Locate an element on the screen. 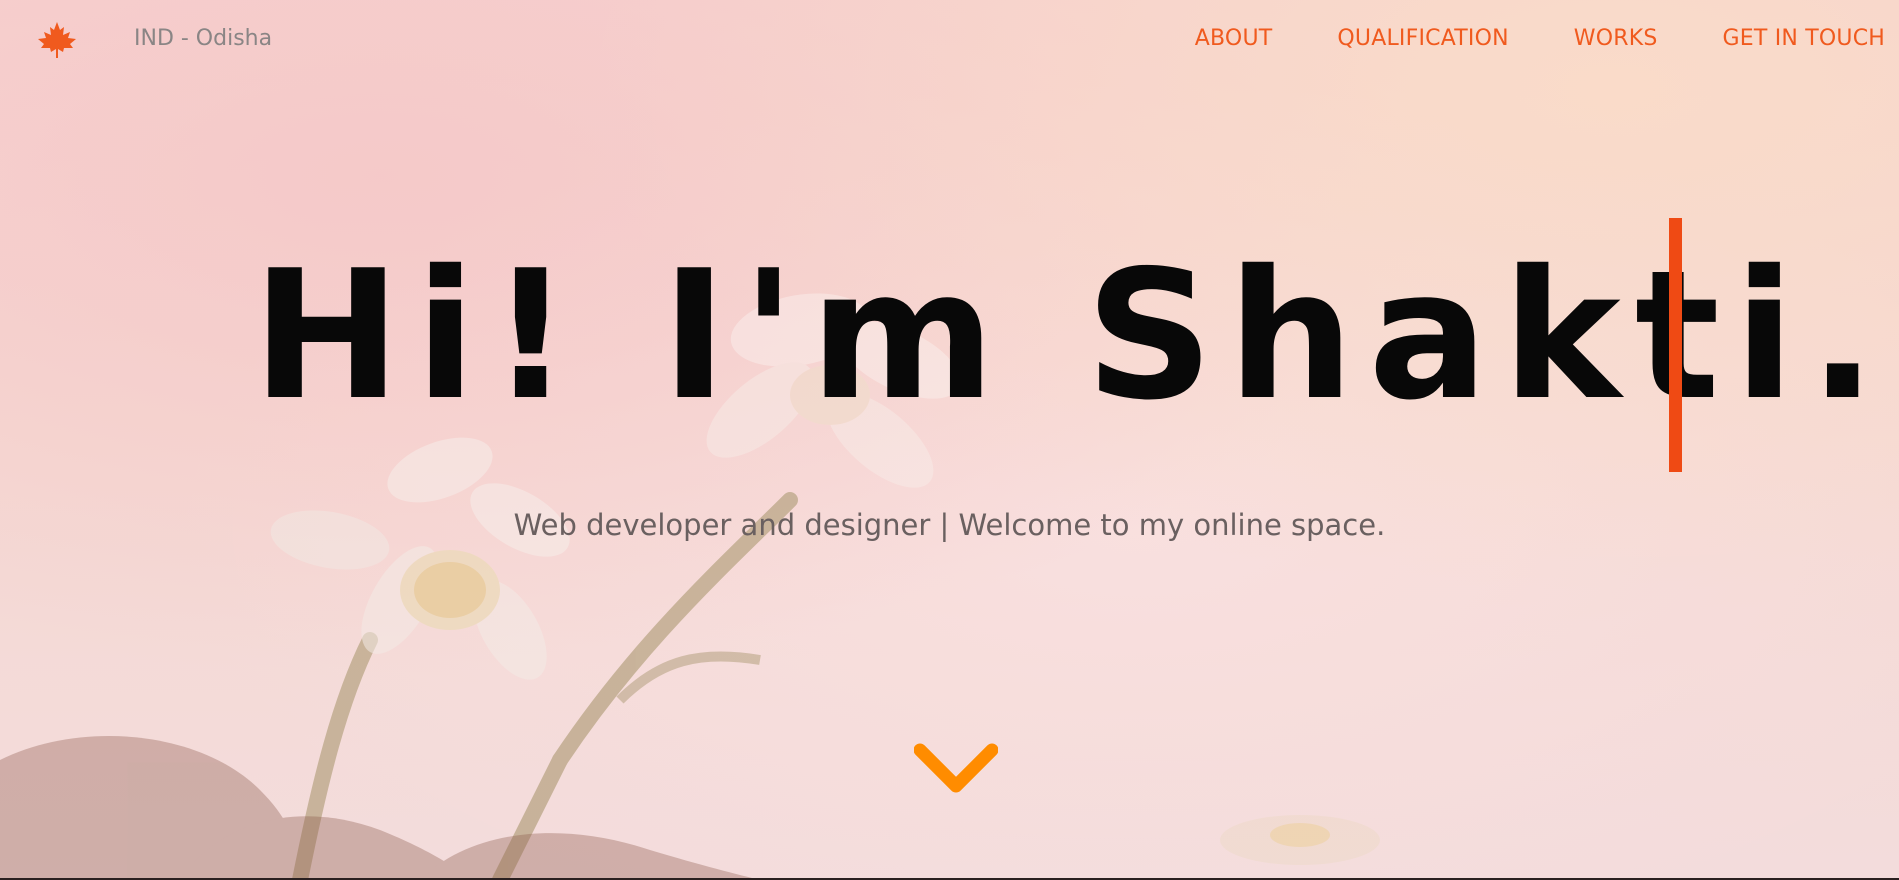  nav-qualification: QUALIFICATION is located at coordinates (1422, 38).